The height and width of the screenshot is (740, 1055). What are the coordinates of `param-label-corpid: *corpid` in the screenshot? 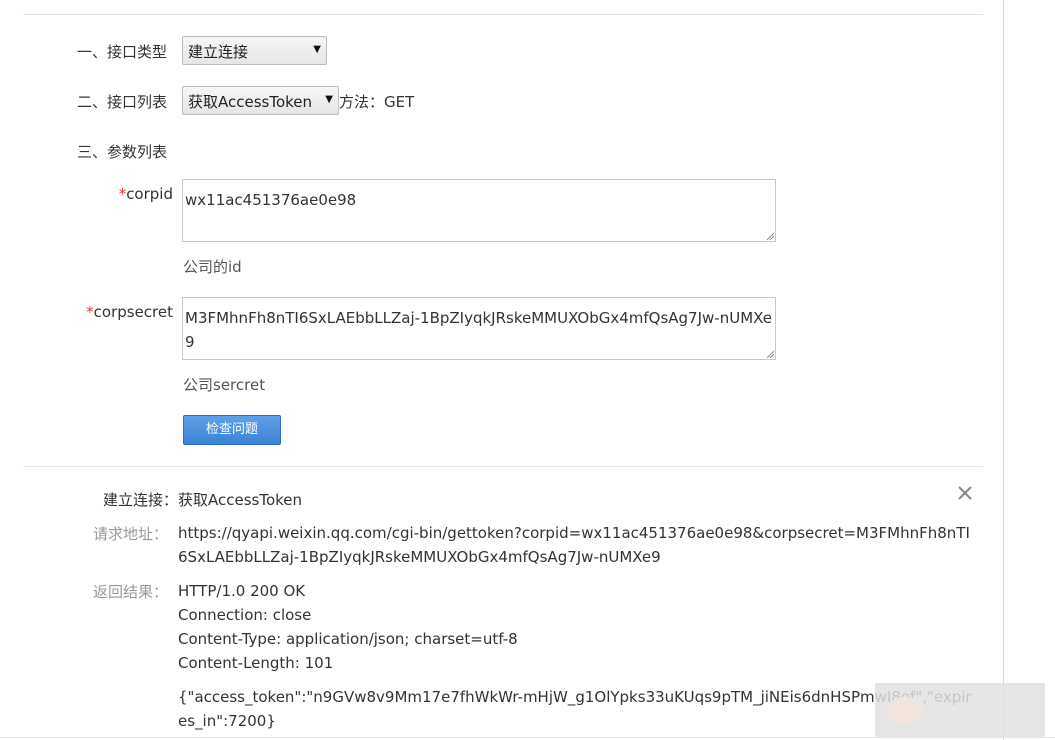 It's located at (146, 194).